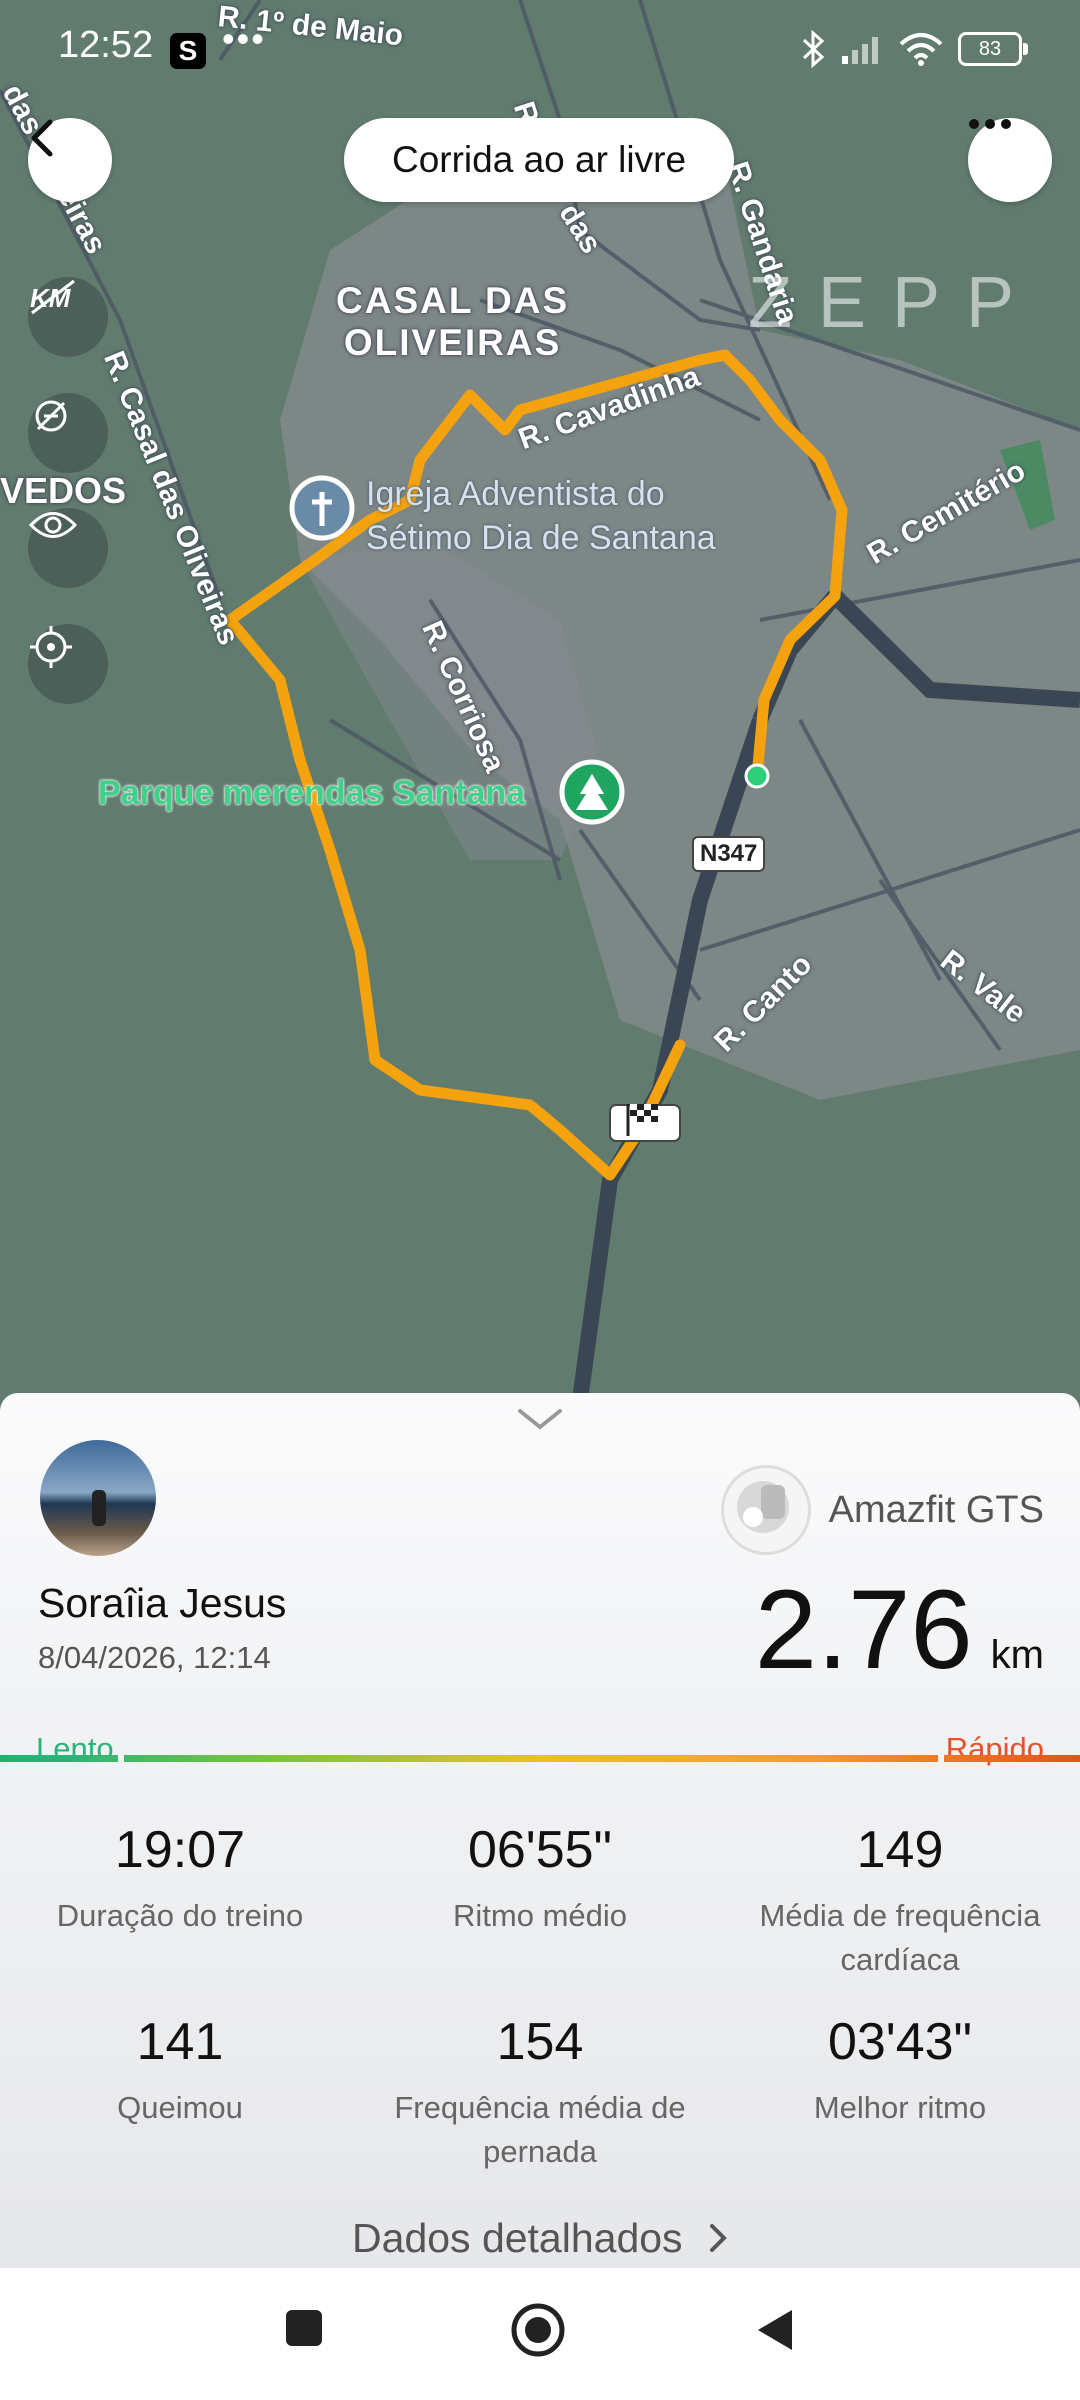 This screenshot has height=2400, width=1080. Describe the element at coordinates (540, 2238) in the screenshot. I see `detailed-data-link: Dados detalhados` at that location.